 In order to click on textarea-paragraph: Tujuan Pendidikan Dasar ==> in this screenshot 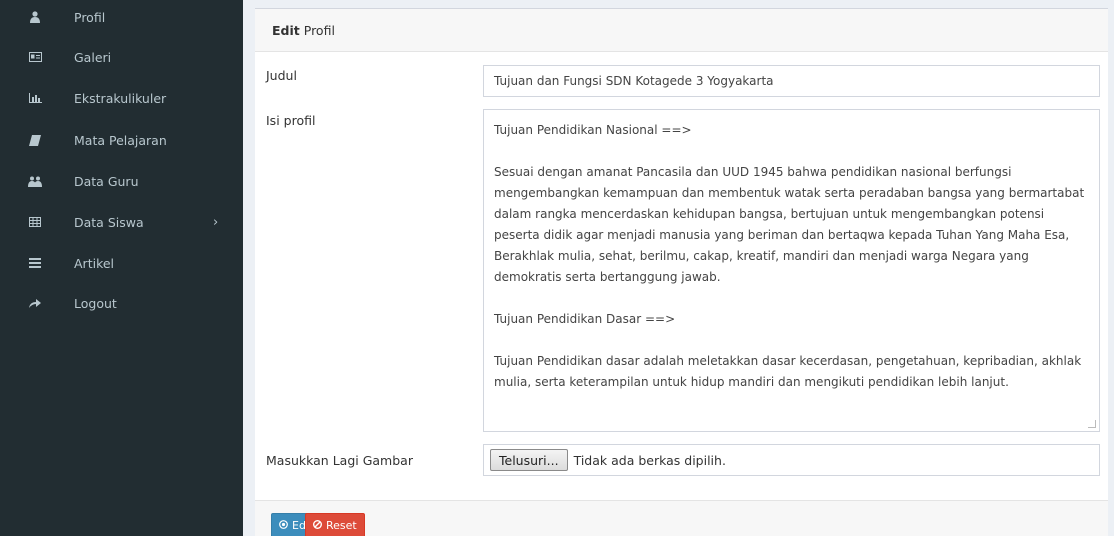, I will do `click(585, 319)`.